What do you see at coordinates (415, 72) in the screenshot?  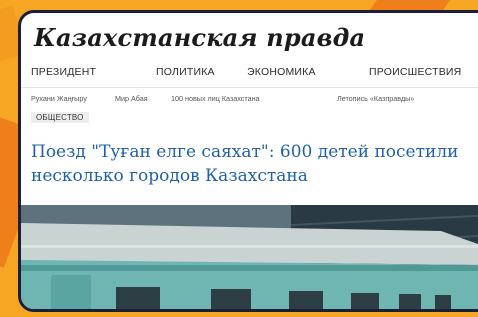 I see `nav-item-incidents: ПРОИСШЕСТВИЯ` at bounding box center [415, 72].